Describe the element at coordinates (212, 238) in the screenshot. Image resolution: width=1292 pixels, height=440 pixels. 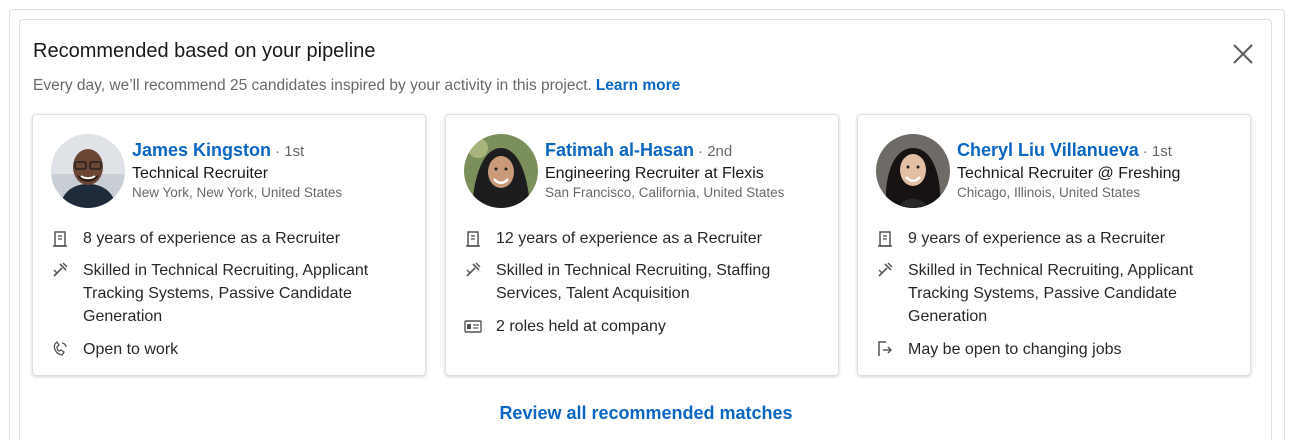
I see `insight-experience: 8 years of experience as a Recruiter` at that location.